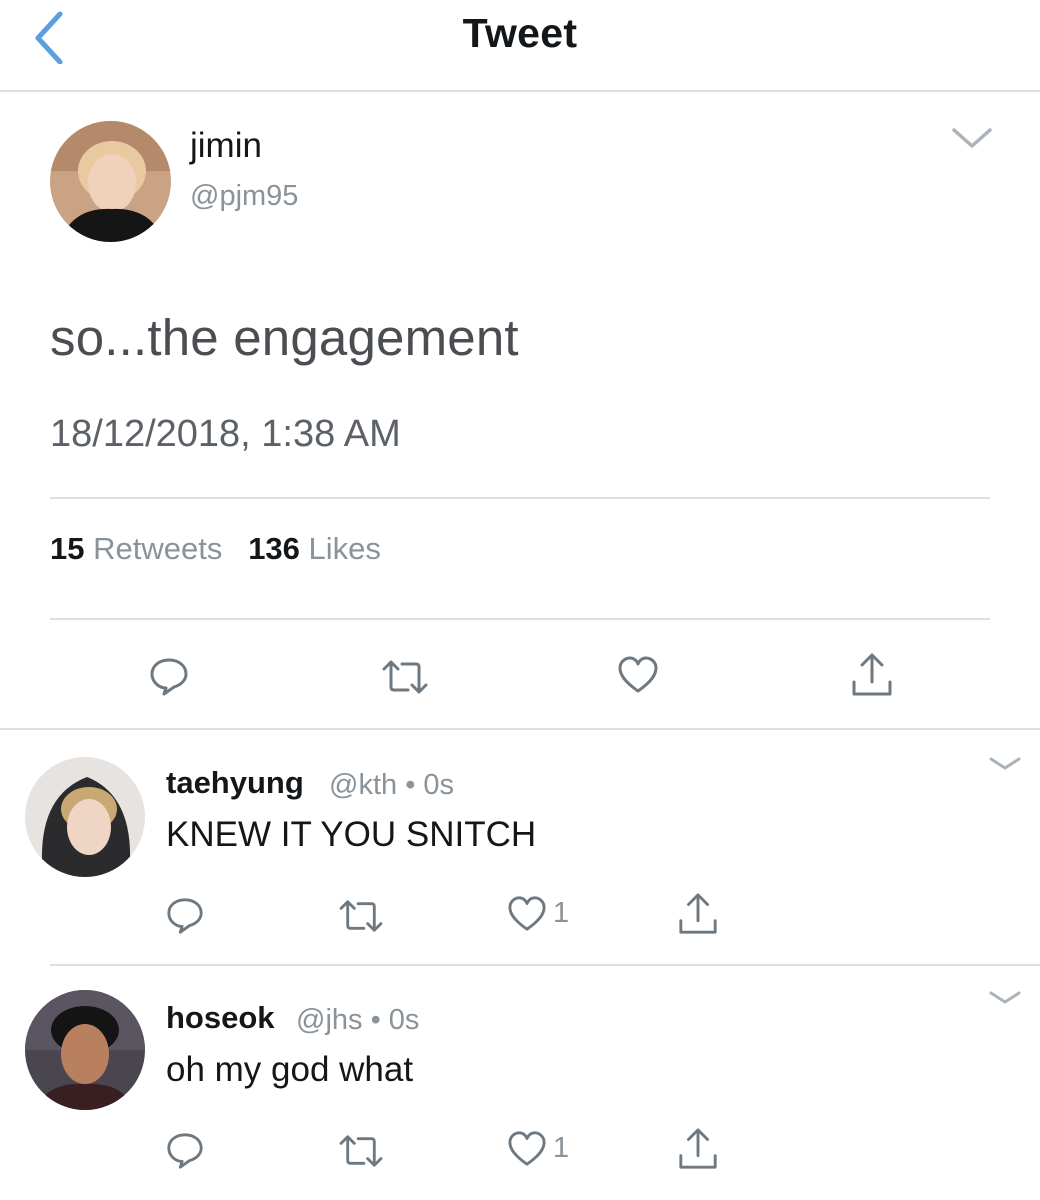 The height and width of the screenshot is (1200, 1040). What do you see at coordinates (235, 783) in the screenshot?
I see `reply-author-name: taehyung` at bounding box center [235, 783].